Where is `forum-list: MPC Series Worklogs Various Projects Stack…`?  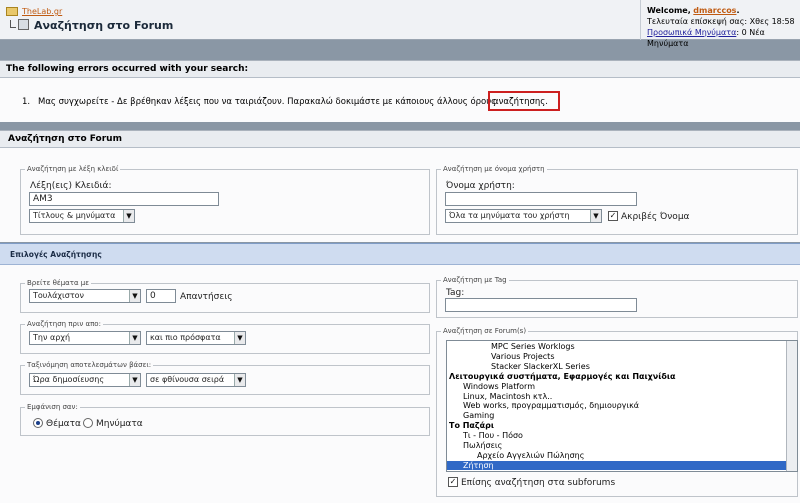
forum-list: MPC Series Worklogs Various Projects Stack… is located at coordinates (622, 406).